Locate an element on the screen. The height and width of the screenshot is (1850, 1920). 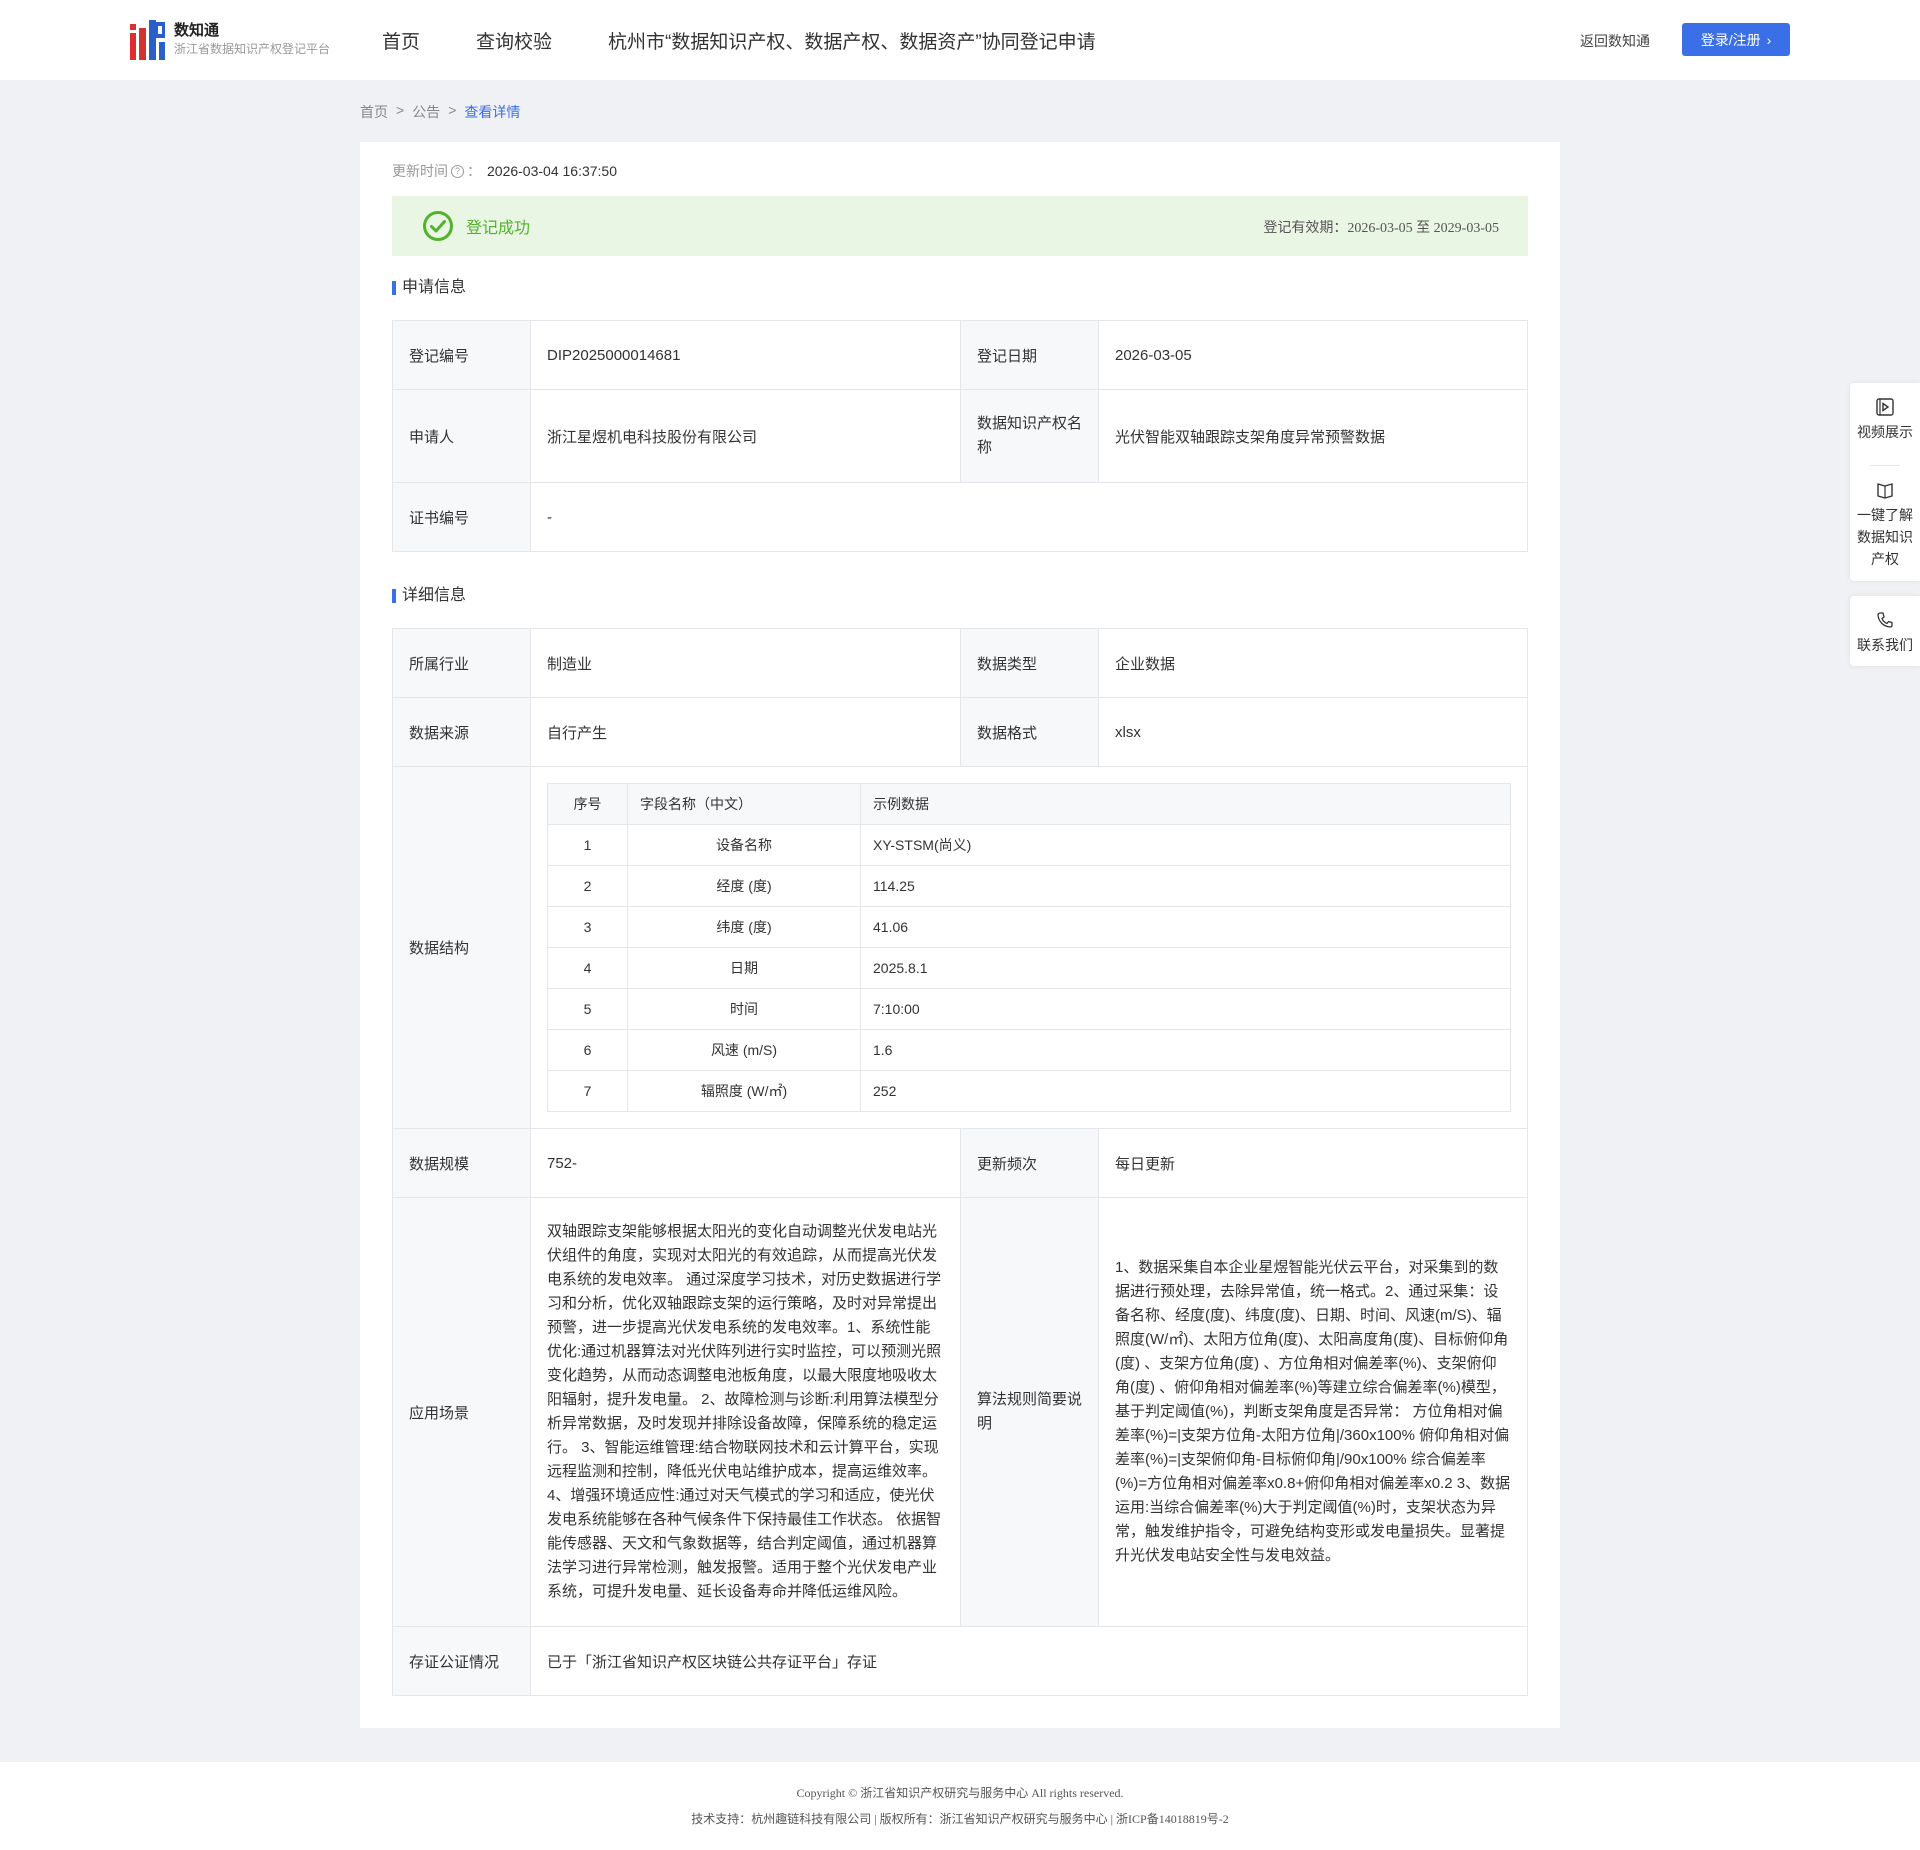
update-label: 更新时间 is located at coordinates (420, 171).